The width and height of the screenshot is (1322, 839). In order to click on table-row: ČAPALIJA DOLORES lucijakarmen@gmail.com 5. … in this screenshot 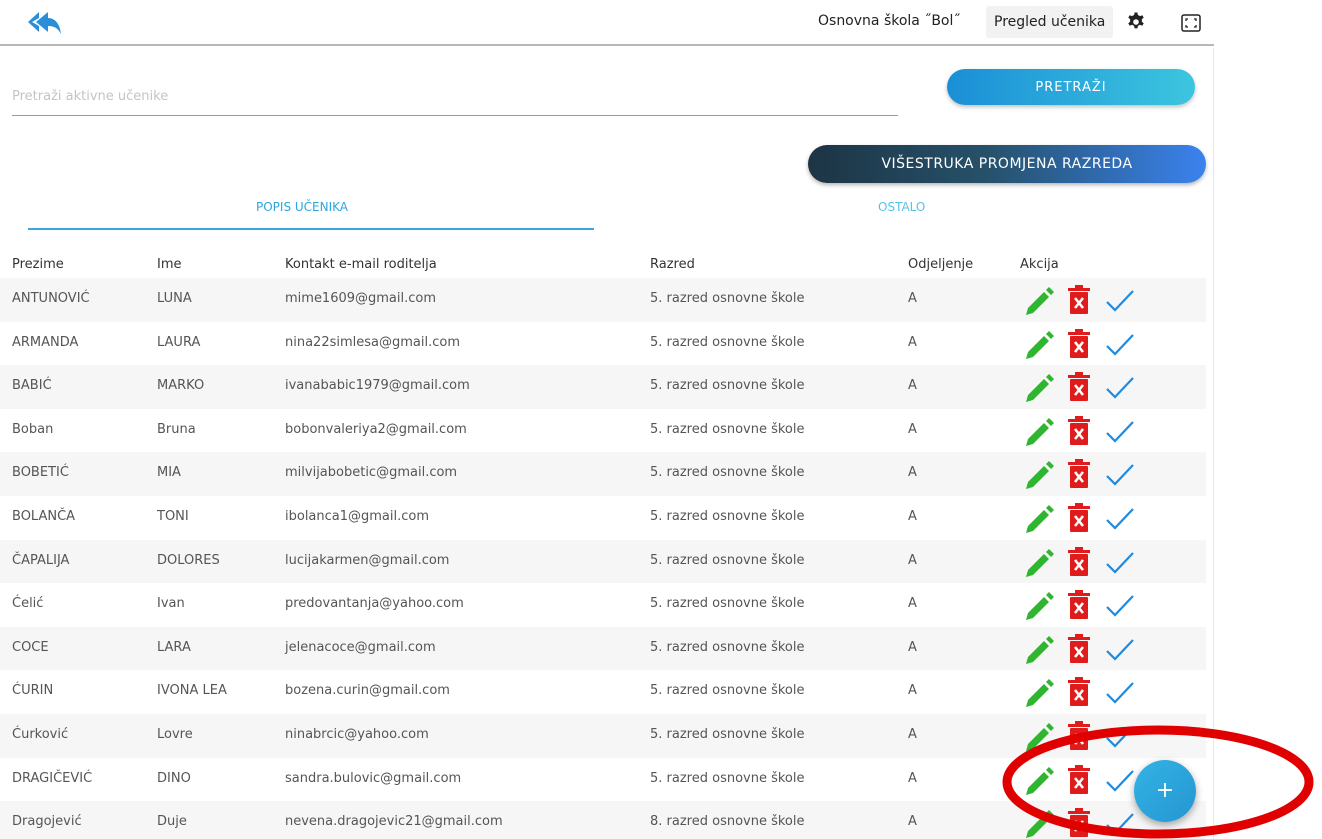, I will do `click(603, 561)`.